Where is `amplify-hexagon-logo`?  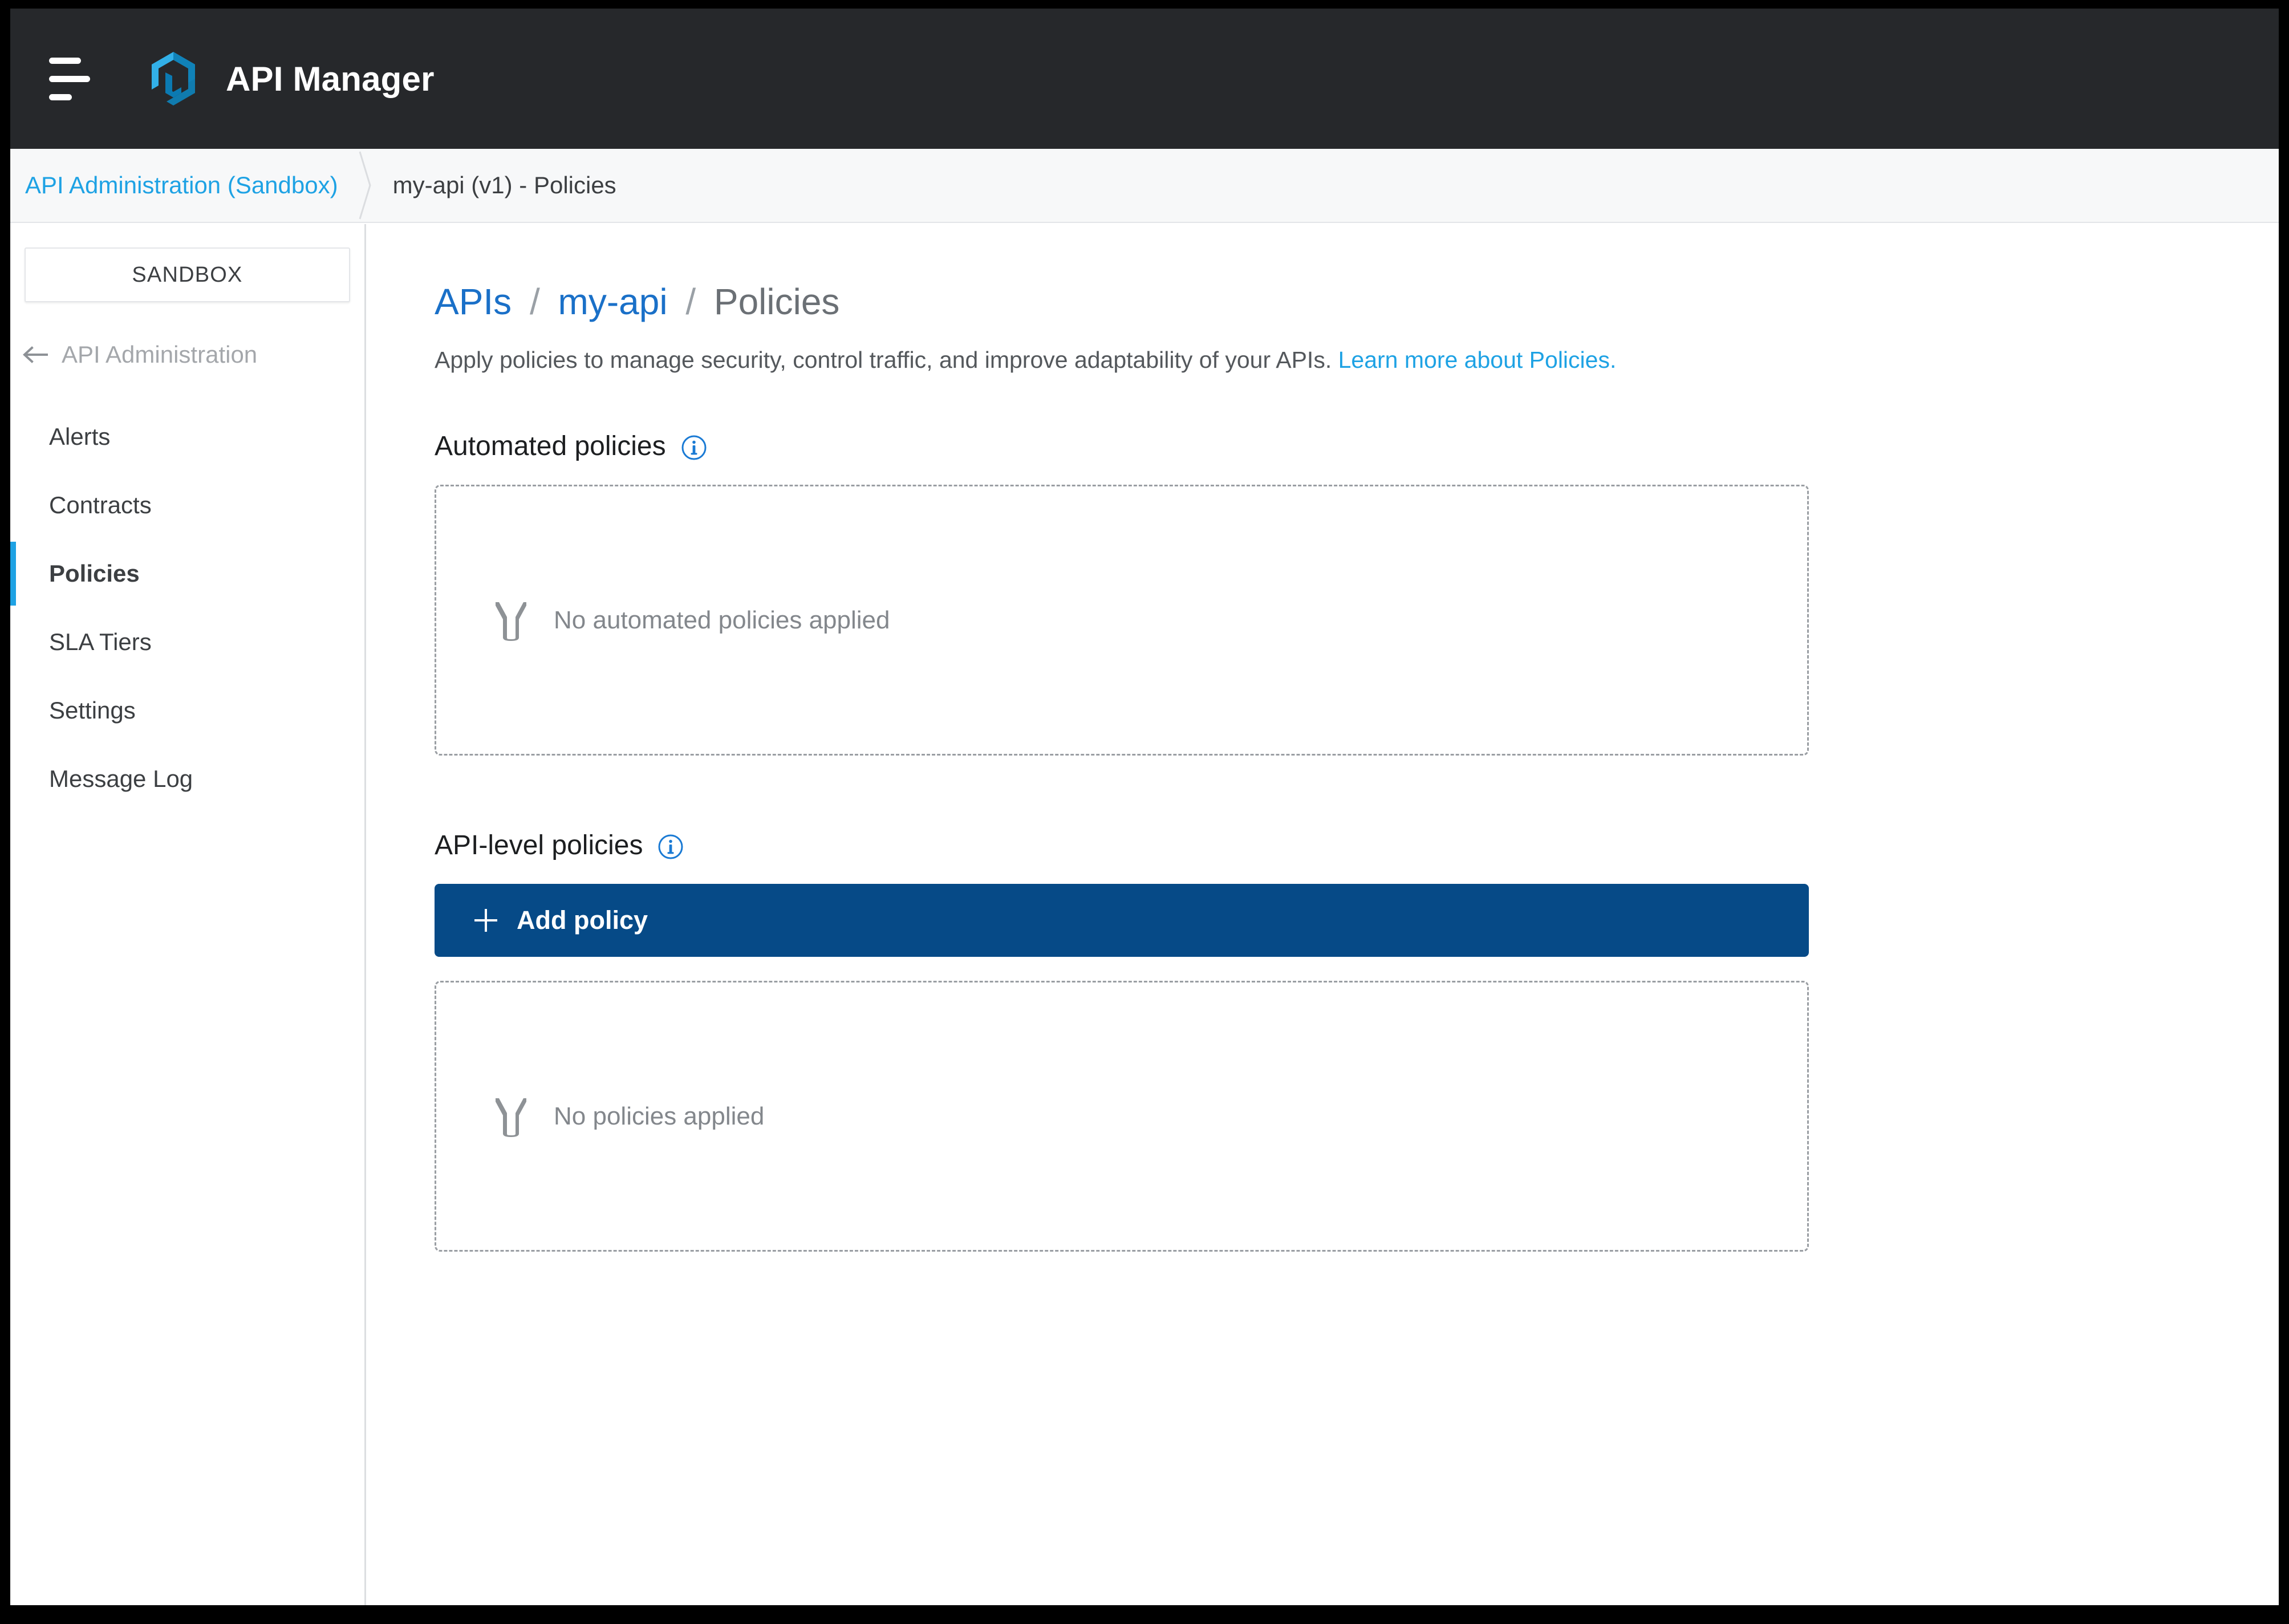 amplify-hexagon-logo is located at coordinates (173, 78).